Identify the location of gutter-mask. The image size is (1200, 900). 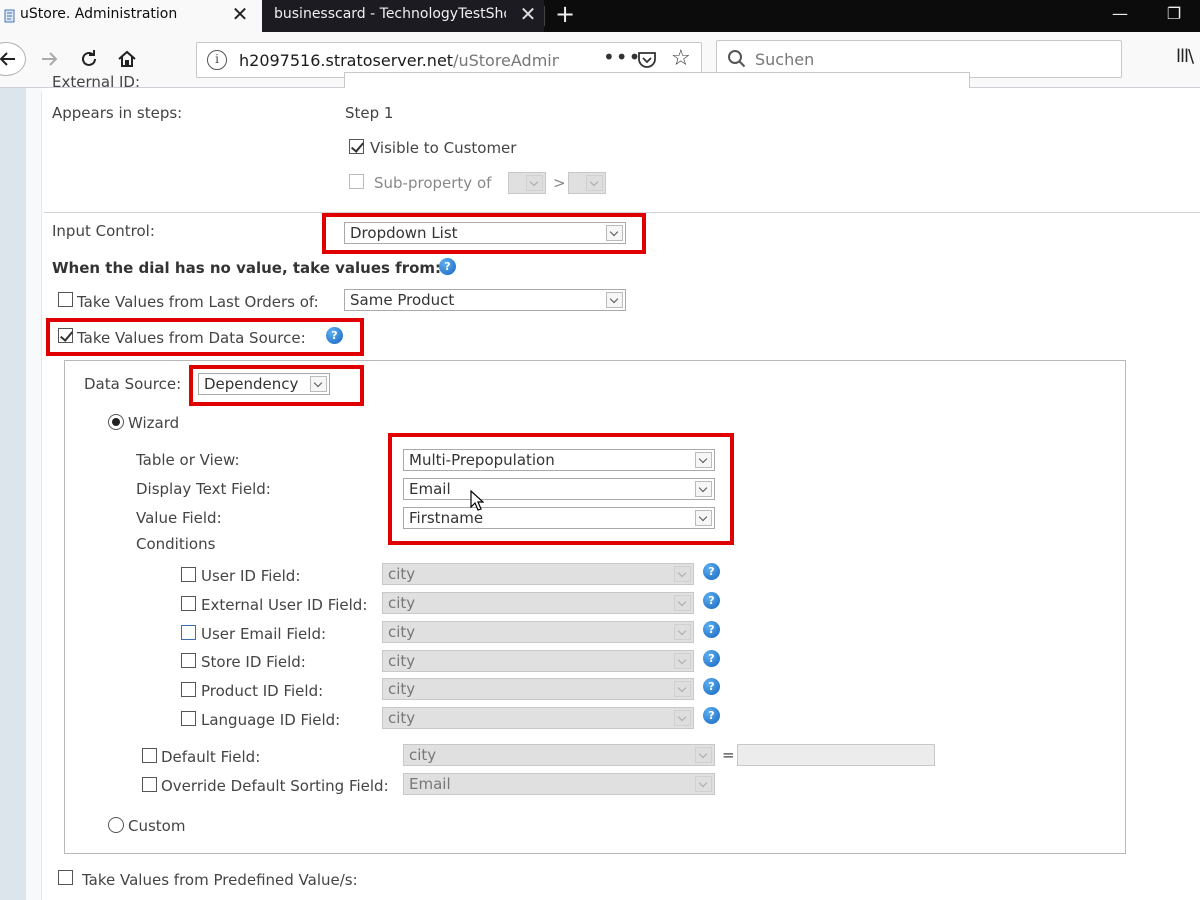
(34, 90).